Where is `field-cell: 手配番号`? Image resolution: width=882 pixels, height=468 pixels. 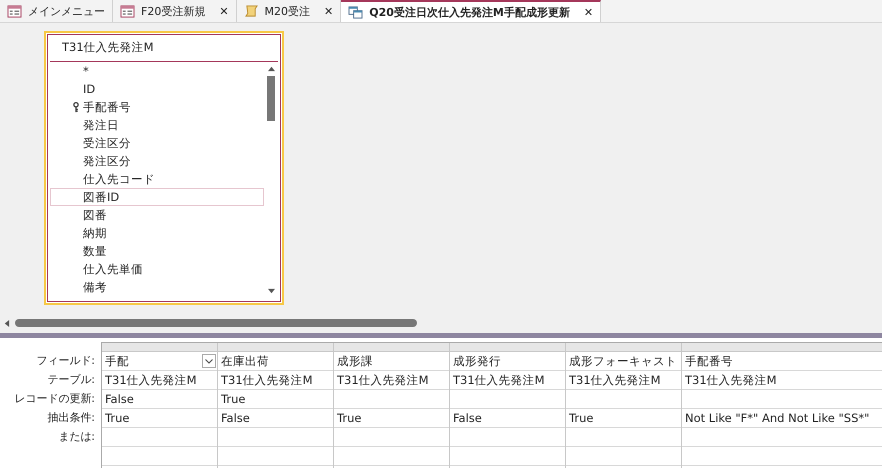 field-cell: 手配番号 is located at coordinates (782, 361).